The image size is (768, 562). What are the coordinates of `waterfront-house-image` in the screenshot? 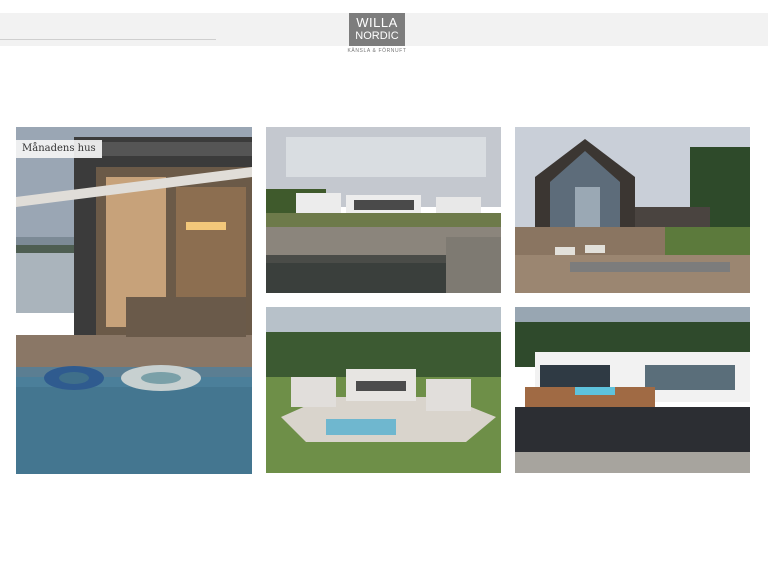 It's located at (383, 210).